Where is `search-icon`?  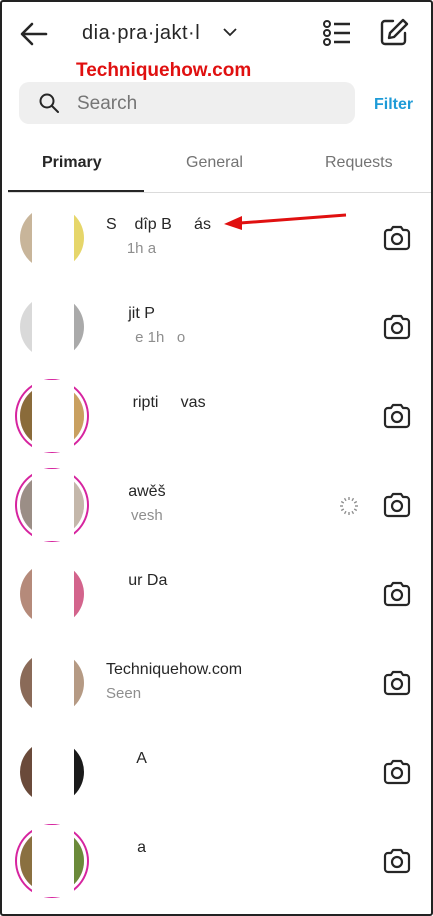
search-icon is located at coordinates (49, 103).